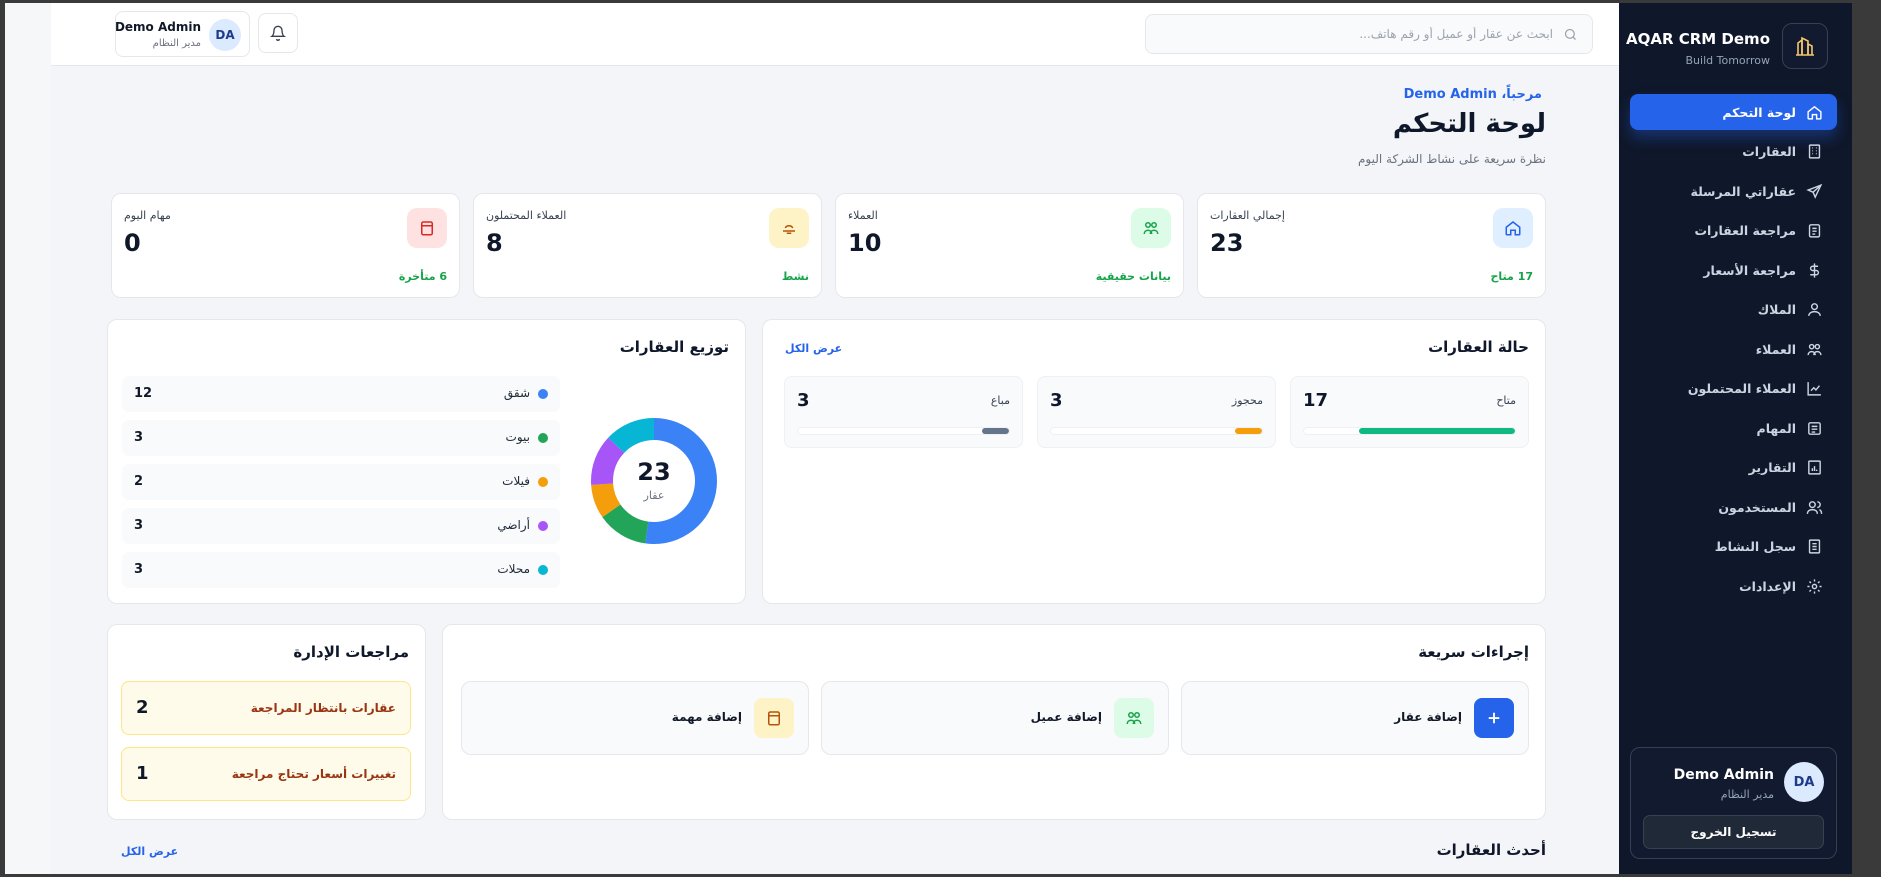 The image size is (1881, 877). I want to click on clipboard-icon, so click(1814, 231).